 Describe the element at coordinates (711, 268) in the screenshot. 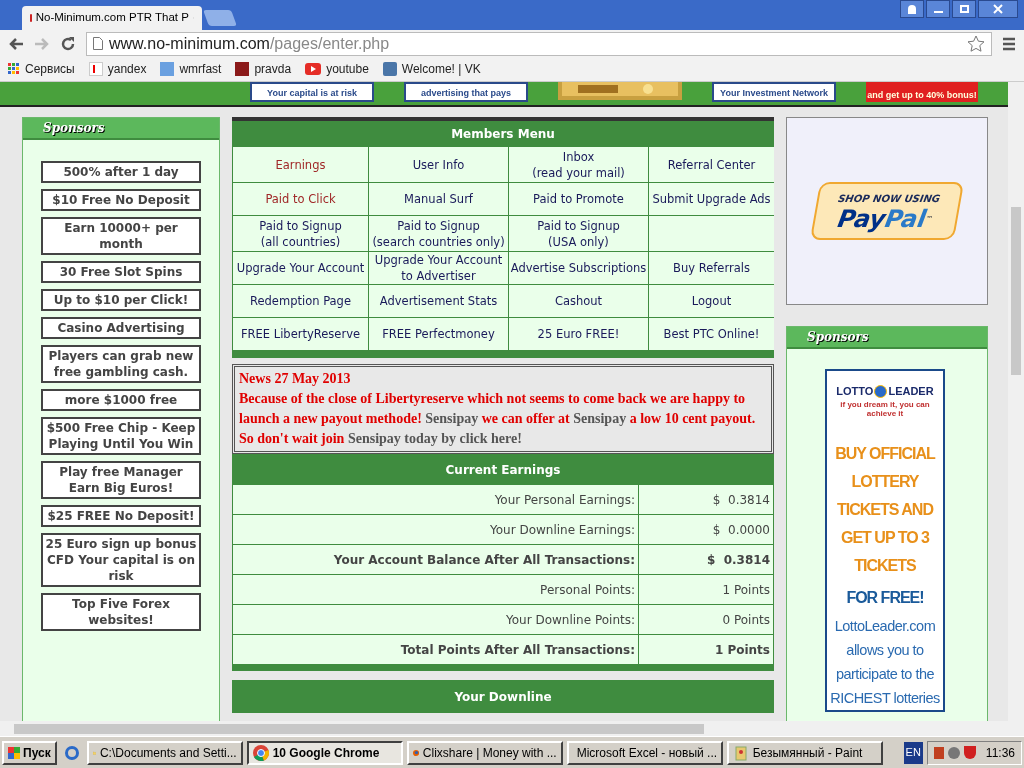

I see `menu-link: Buy Referrals` at that location.